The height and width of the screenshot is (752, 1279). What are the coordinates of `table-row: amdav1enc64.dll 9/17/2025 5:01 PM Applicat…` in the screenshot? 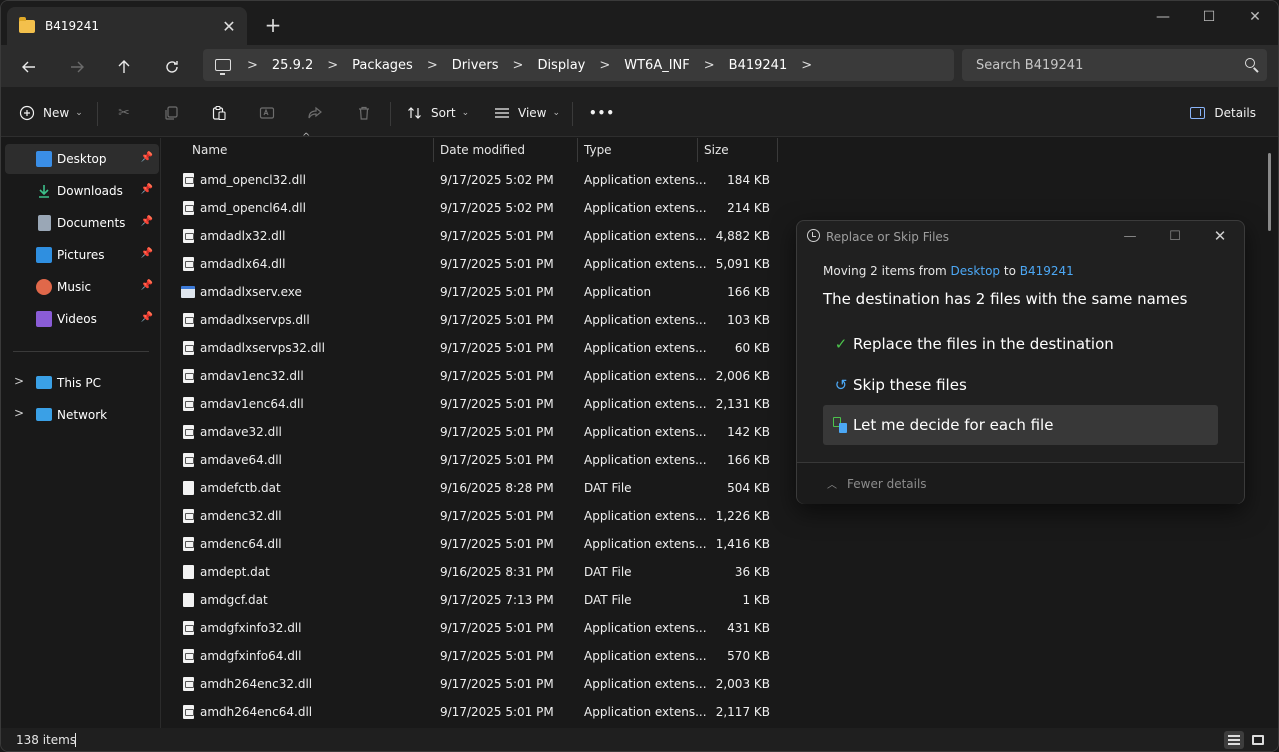 It's located at (472, 404).